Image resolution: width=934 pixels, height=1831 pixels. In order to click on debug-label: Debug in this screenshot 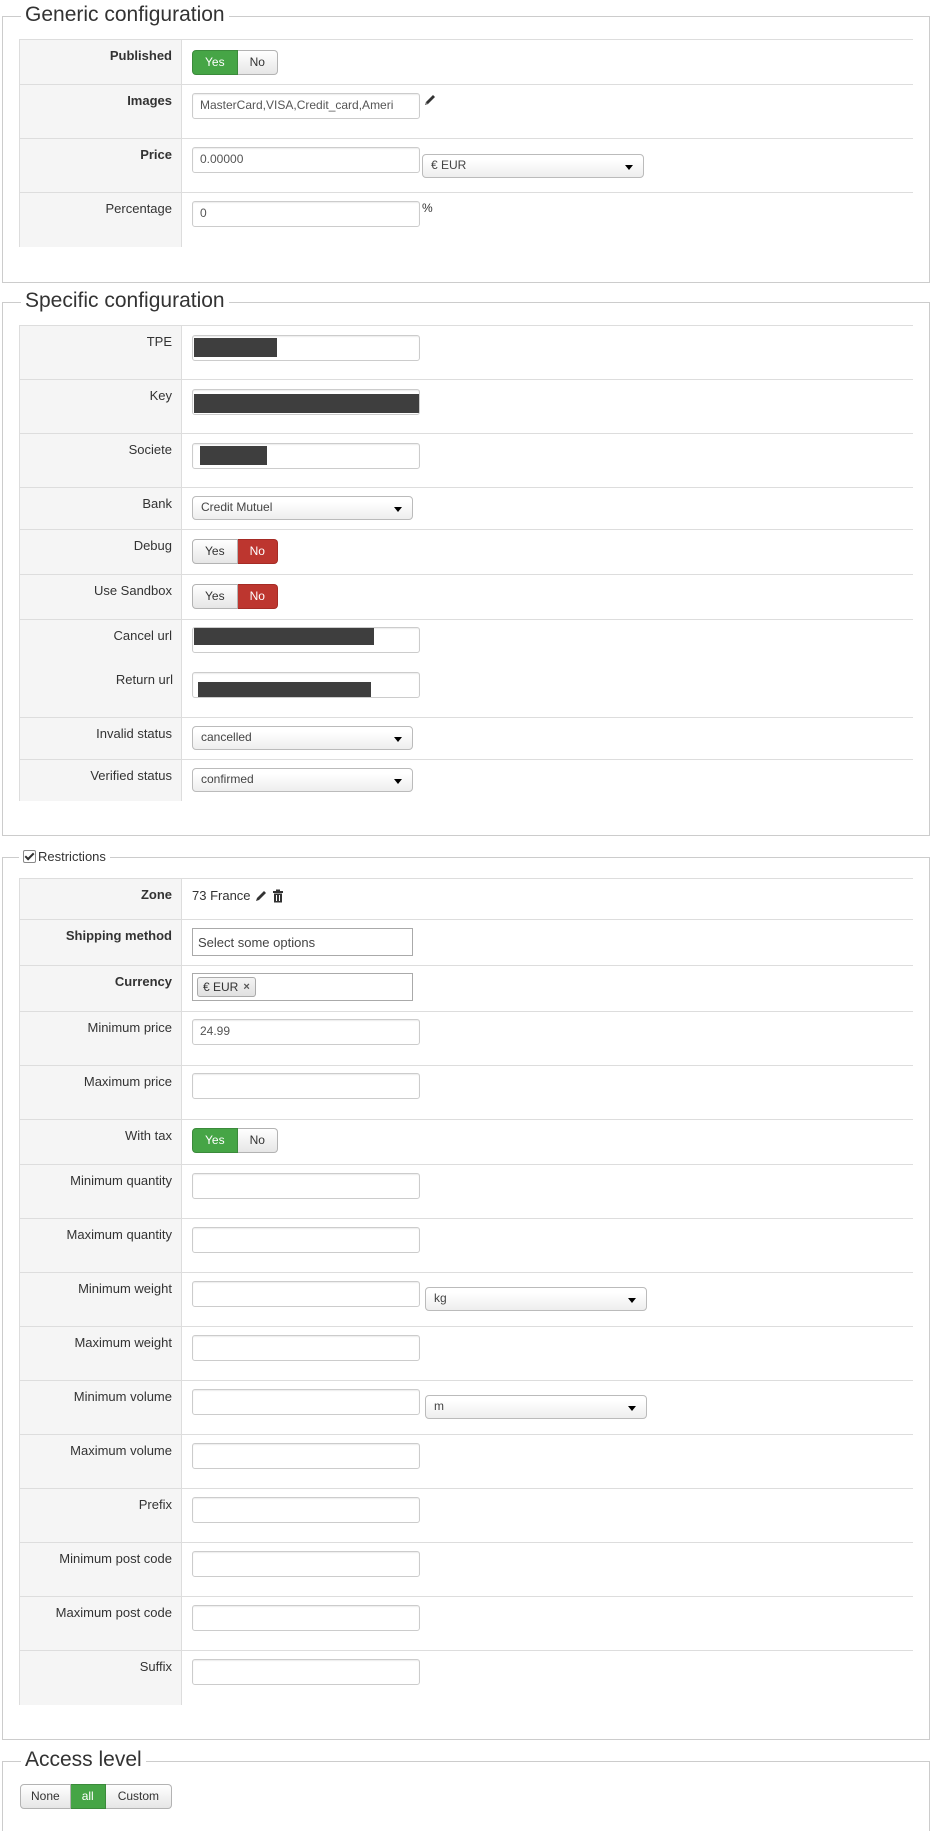, I will do `click(101, 552)`.